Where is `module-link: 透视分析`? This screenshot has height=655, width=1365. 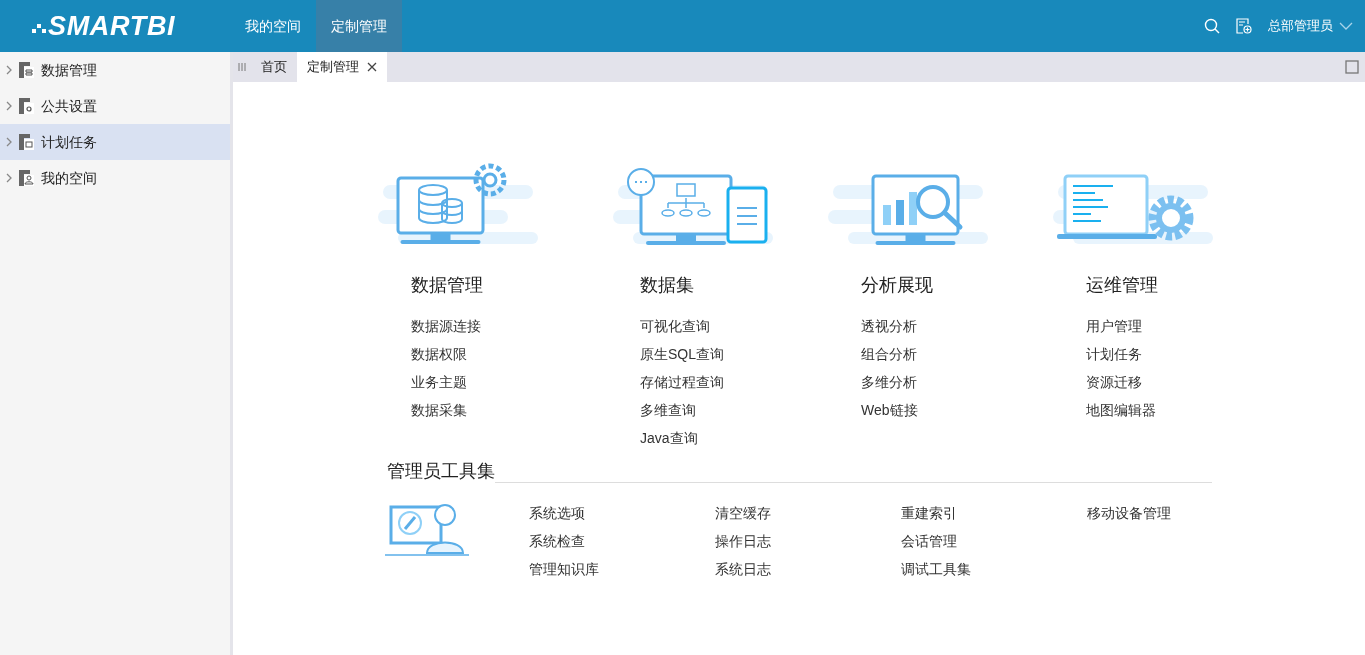 module-link: 透视分析 is located at coordinates (957, 326).